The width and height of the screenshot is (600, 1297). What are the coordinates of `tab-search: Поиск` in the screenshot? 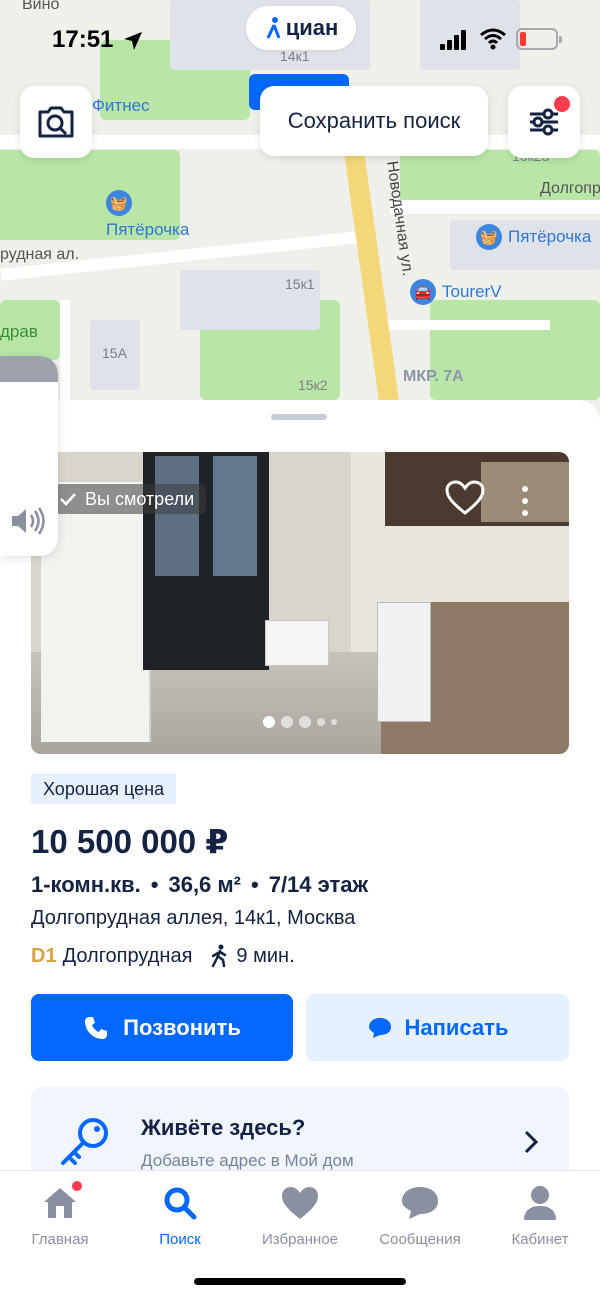 It's located at (180, 1214).